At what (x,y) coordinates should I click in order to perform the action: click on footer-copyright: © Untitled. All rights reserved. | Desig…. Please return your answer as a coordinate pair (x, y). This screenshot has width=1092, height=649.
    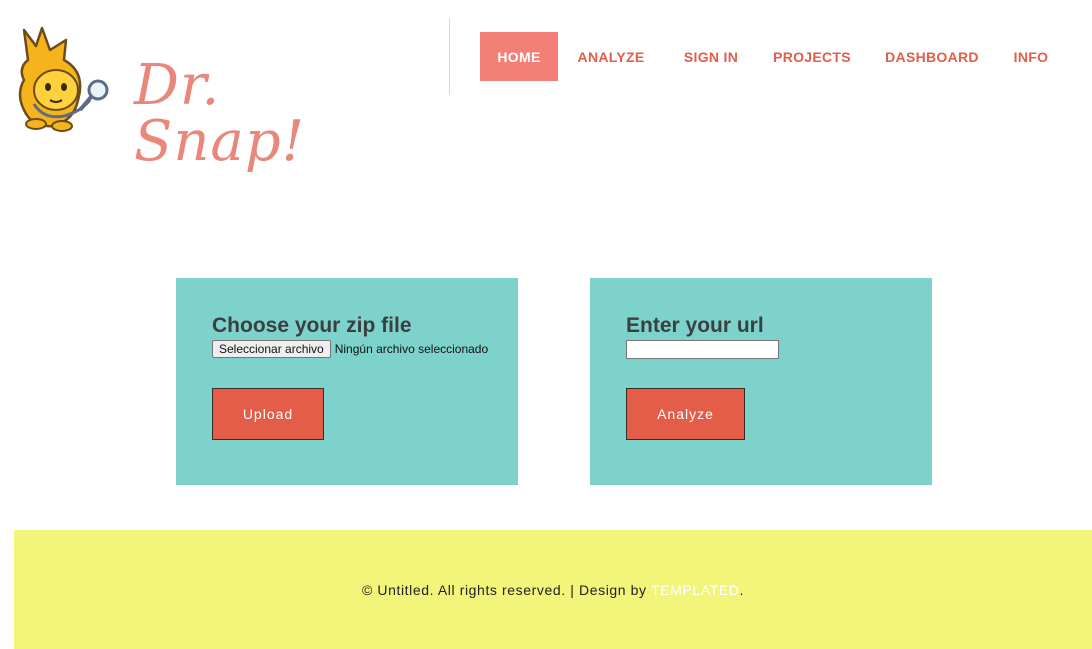
    Looking at the image, I should click on (506, 589).